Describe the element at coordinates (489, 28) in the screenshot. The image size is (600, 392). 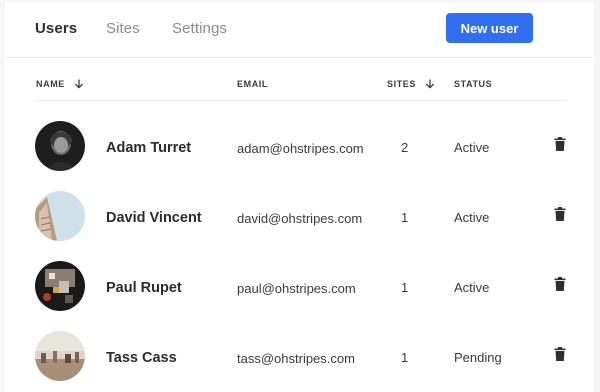
I see `new-user-button: New user` at that location.